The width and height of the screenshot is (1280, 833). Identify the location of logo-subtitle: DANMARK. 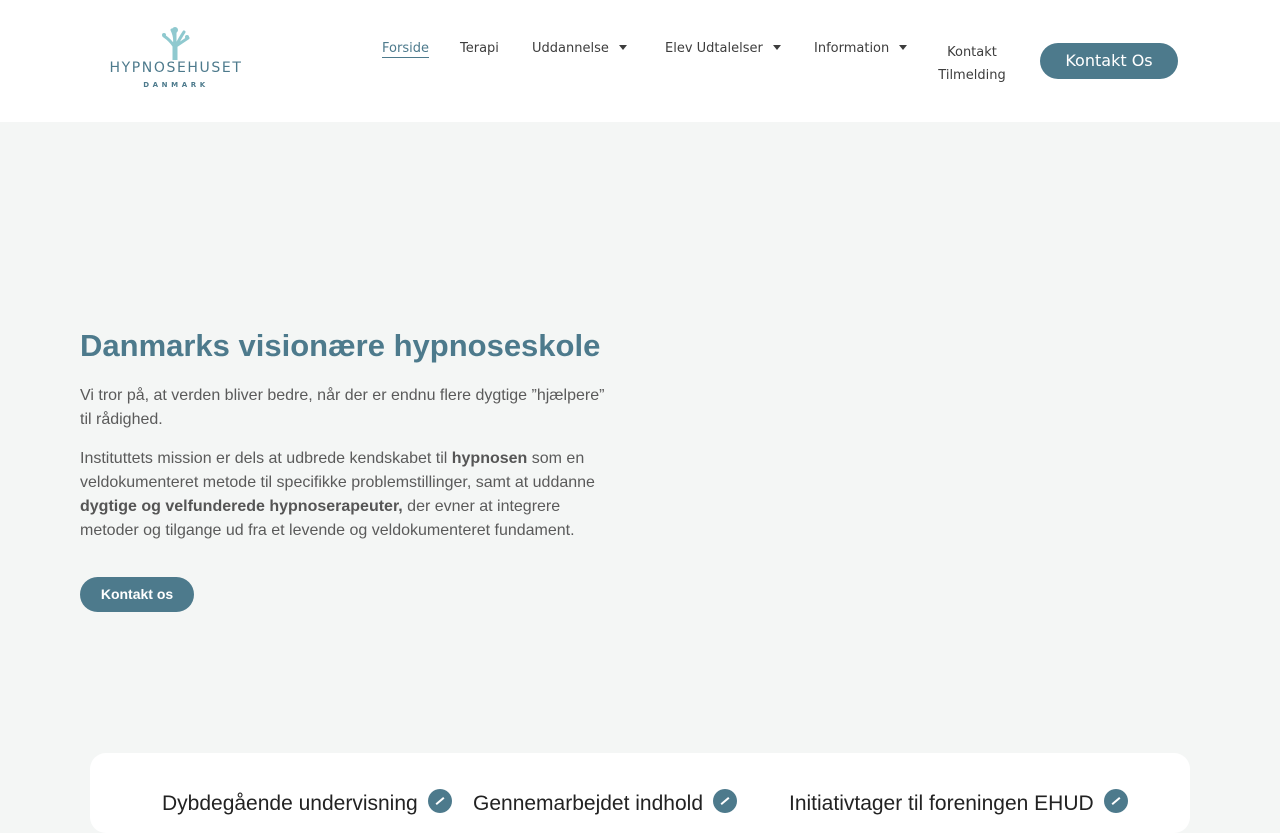
(176, 85).